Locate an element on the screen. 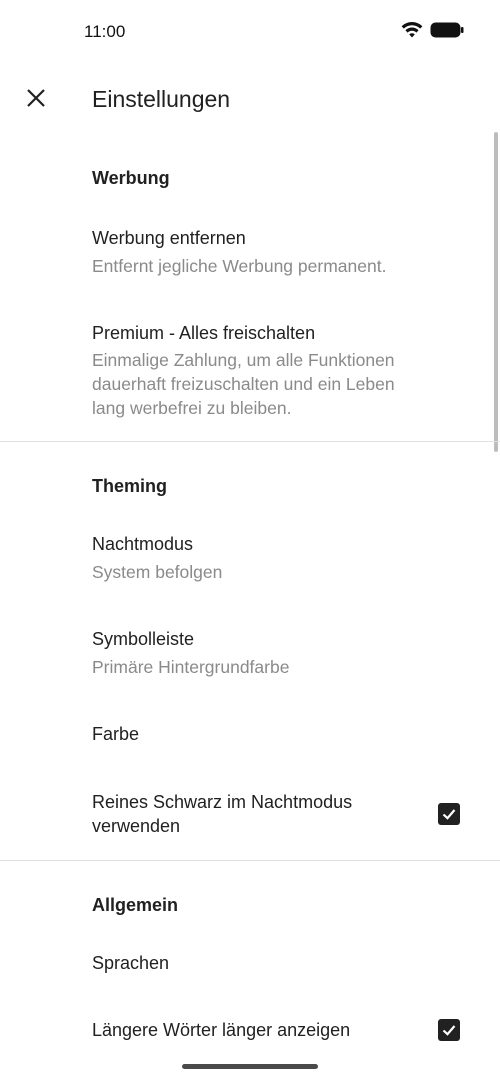 The height and width of the screenshot is (1083, 500). status-time: 11:00 is located at coordinates (105, 31).